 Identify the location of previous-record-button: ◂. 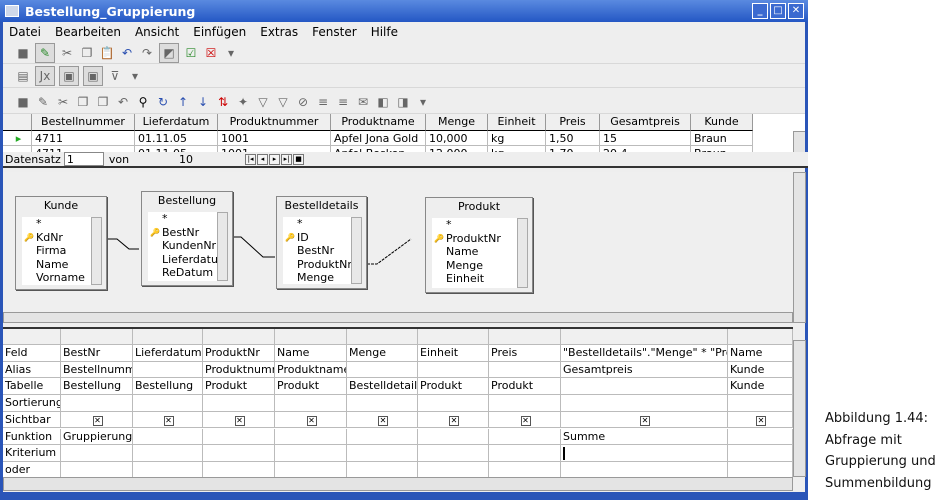
(263, 159).